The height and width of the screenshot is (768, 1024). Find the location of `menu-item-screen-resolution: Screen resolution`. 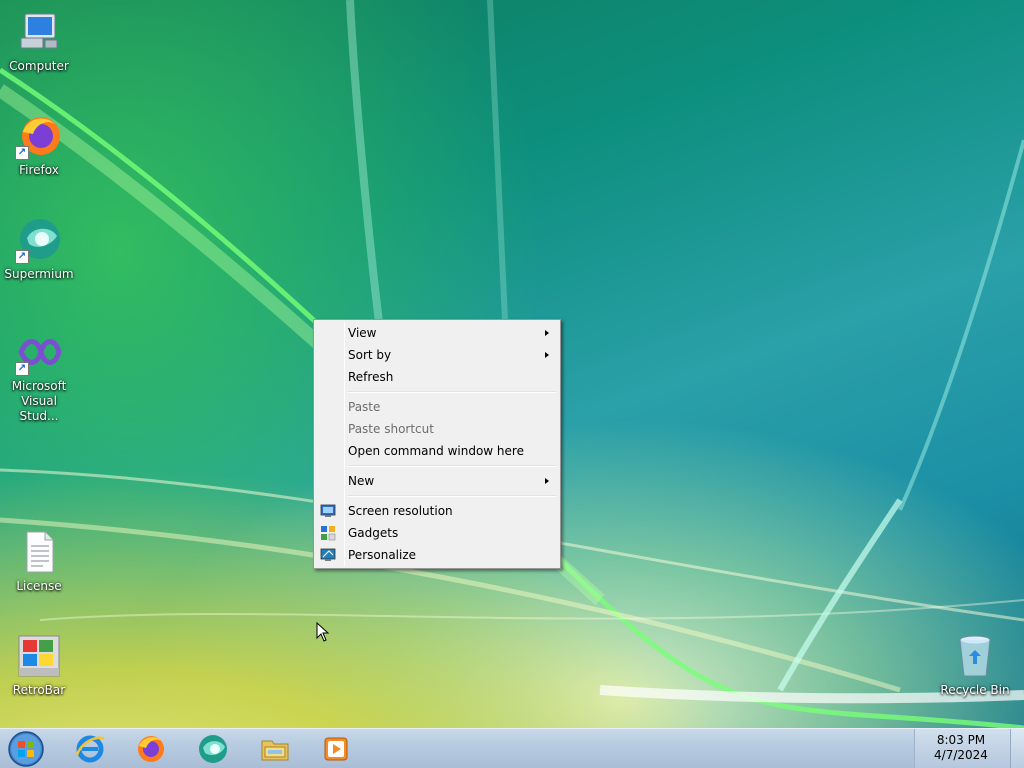

menu-item-screen-resolution: Screen resolution is located at coordinates (437, 511).